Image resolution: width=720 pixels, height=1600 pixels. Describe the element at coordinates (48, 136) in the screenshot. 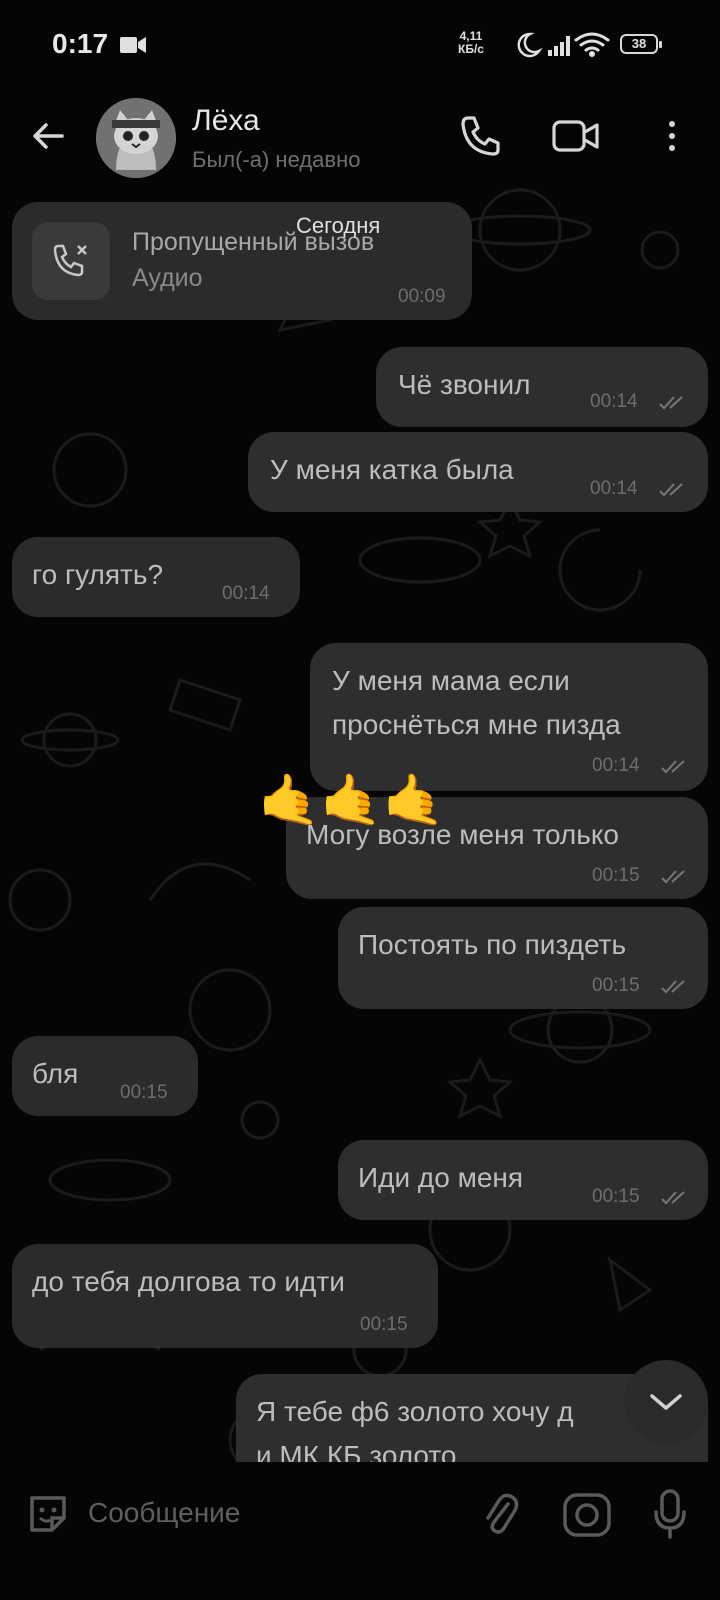

I see `back-arrow-icon` at that location.